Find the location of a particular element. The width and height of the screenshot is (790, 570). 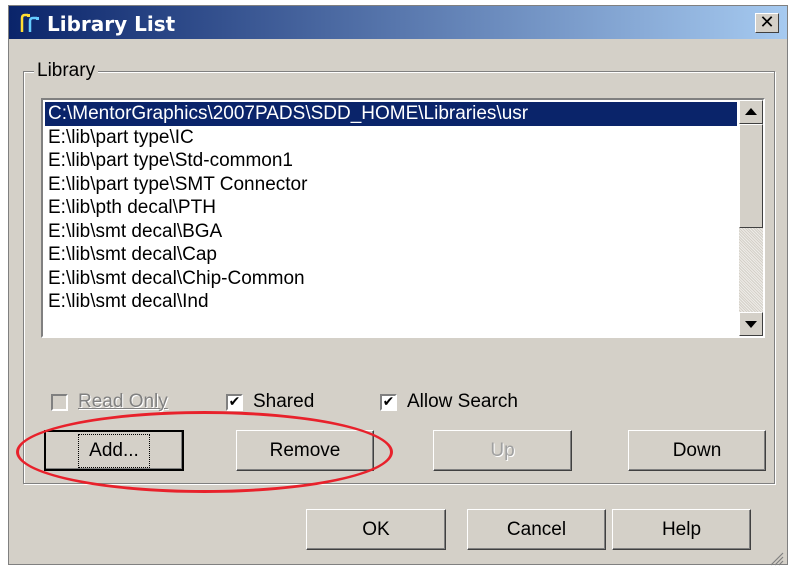

resize-grip-icon is located at coordinates (777, 559).